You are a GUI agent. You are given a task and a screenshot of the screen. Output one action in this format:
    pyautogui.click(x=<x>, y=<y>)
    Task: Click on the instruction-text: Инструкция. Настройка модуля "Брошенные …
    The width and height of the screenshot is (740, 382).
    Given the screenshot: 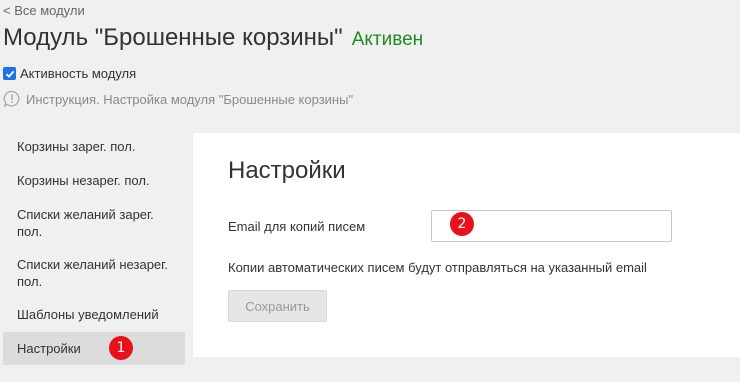 What is the action you would take?
    pyautogui.click(x=190, y=99)
    